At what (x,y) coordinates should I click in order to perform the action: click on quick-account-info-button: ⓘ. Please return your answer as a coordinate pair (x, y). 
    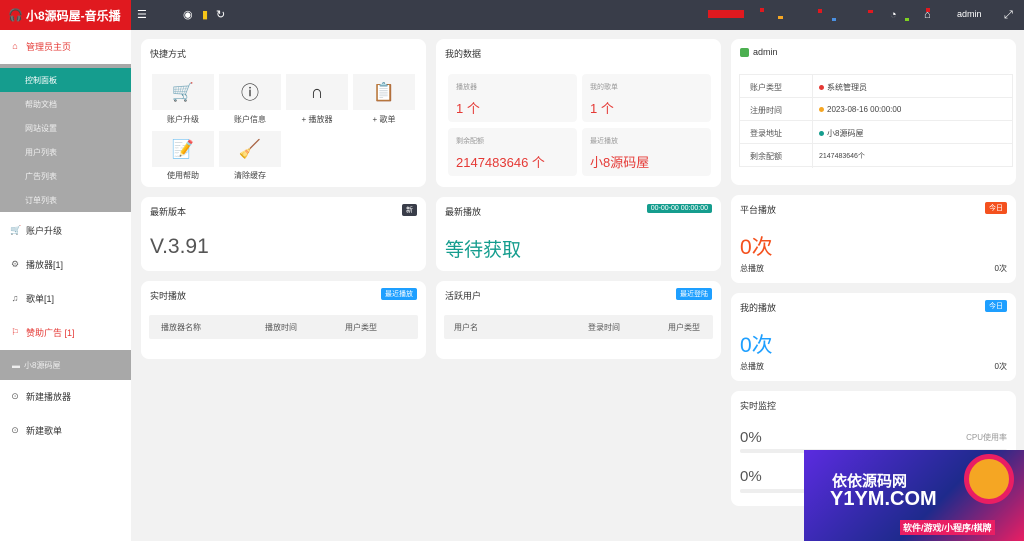
    Looking at the image, I should click on (250, 92).